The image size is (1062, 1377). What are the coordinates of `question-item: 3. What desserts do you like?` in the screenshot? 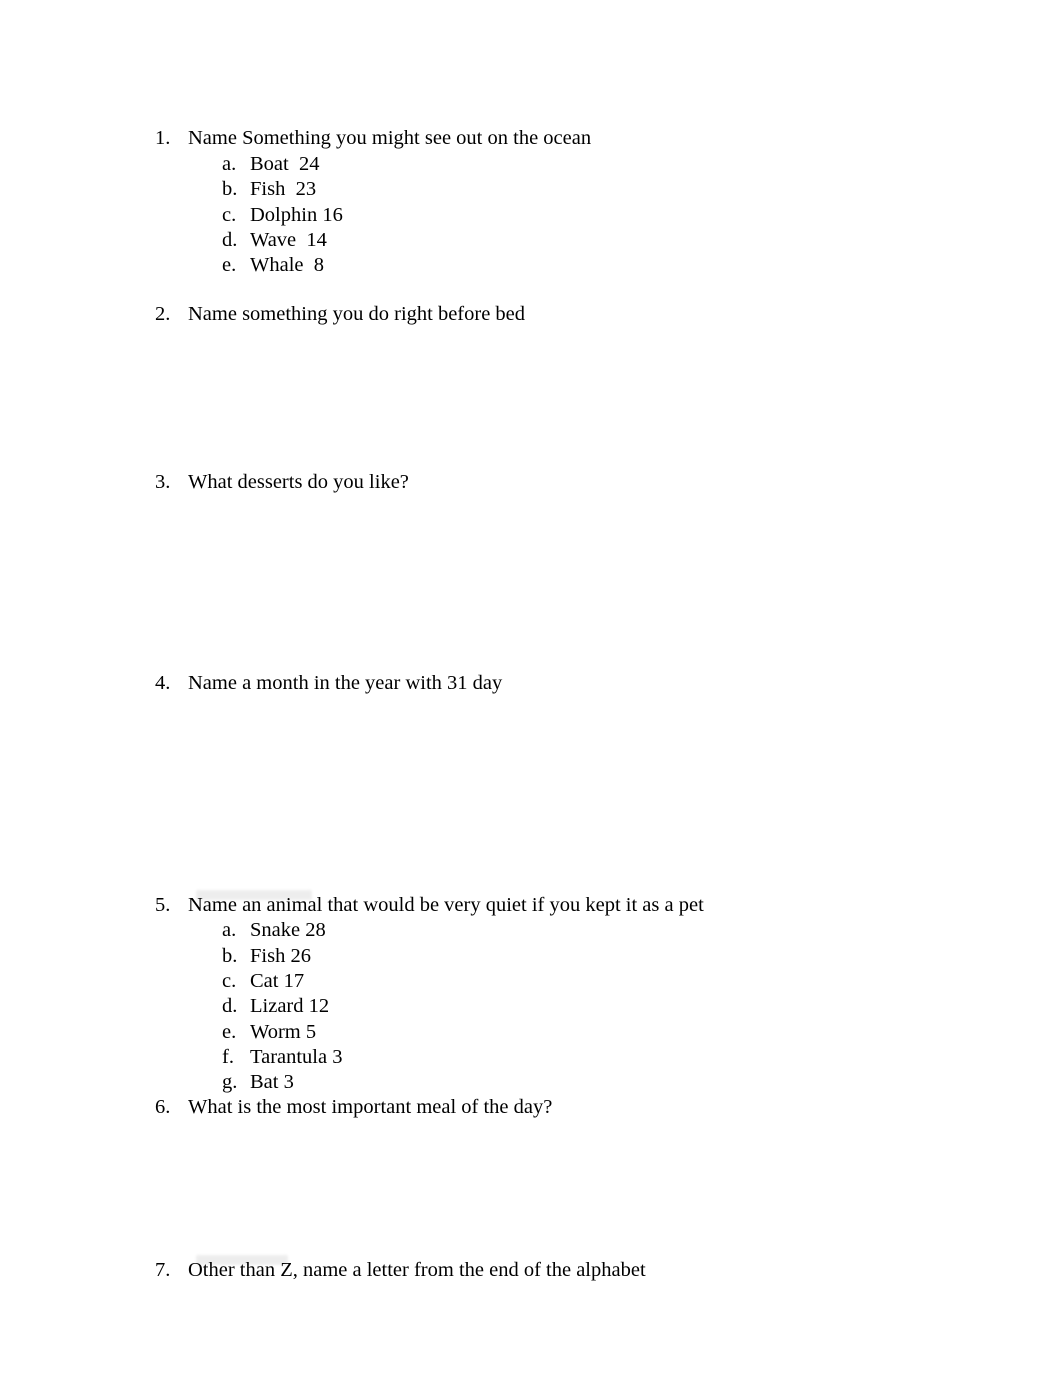 It's located at (282, 482).